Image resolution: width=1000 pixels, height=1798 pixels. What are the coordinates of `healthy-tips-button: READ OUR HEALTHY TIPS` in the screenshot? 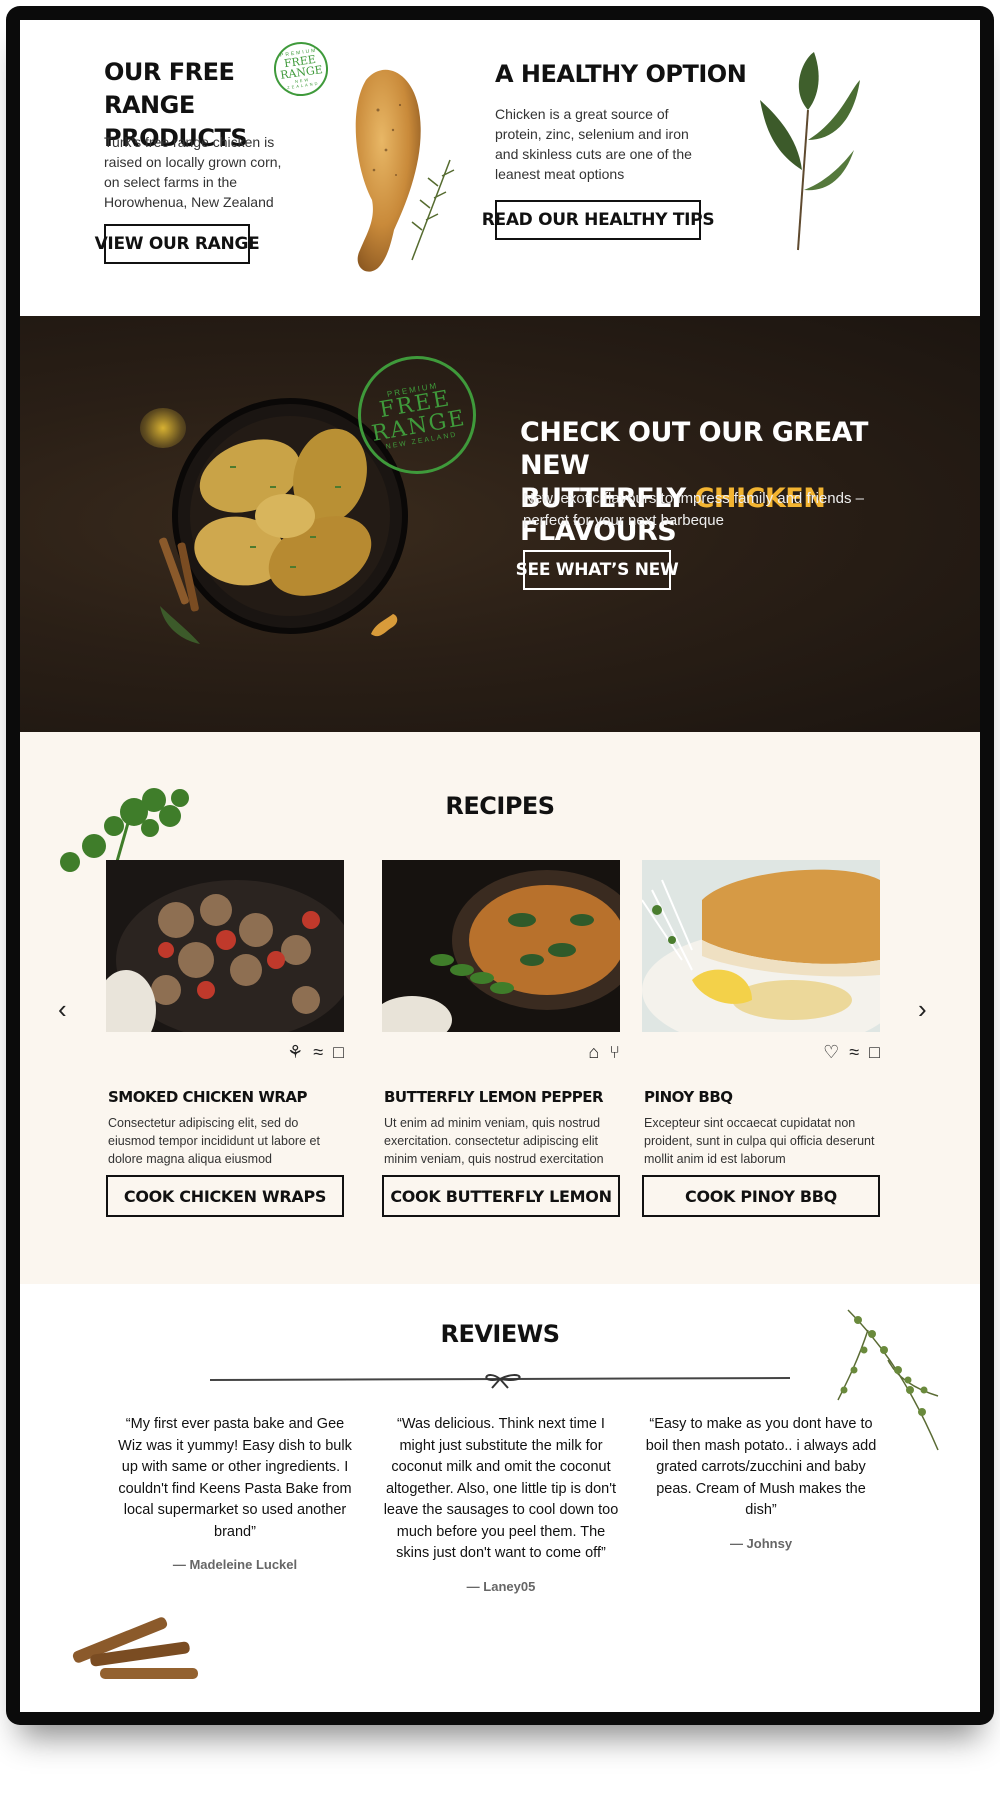 It's located at (598, 220).